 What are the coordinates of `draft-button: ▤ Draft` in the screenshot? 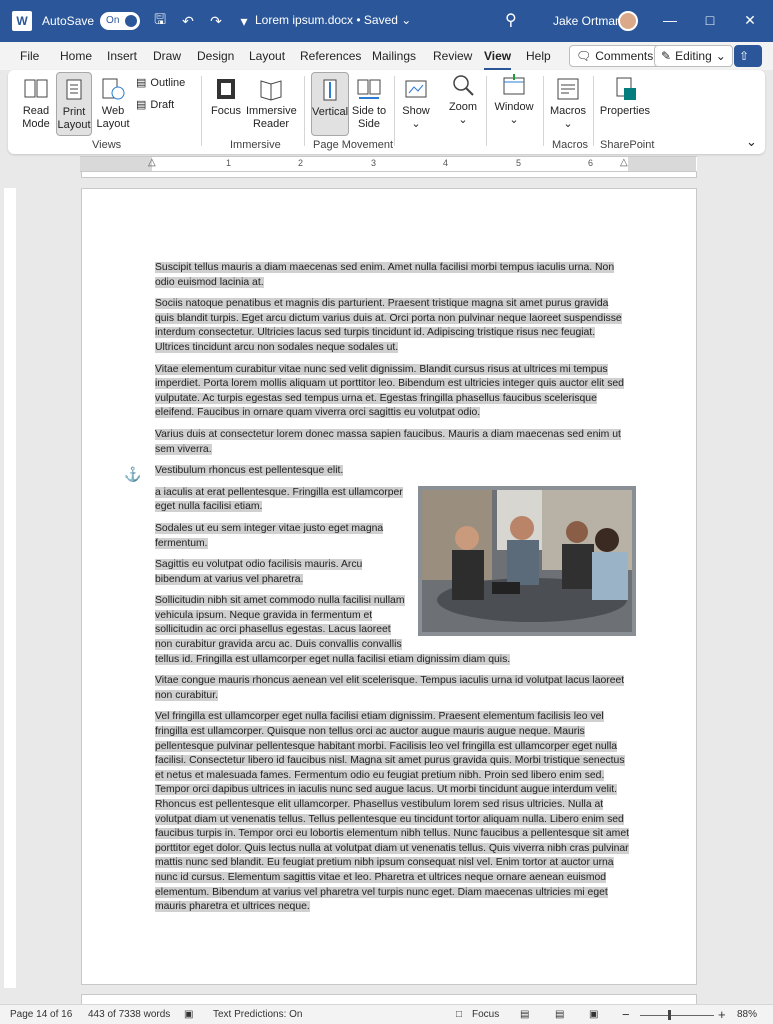 It's located at (155, 105).